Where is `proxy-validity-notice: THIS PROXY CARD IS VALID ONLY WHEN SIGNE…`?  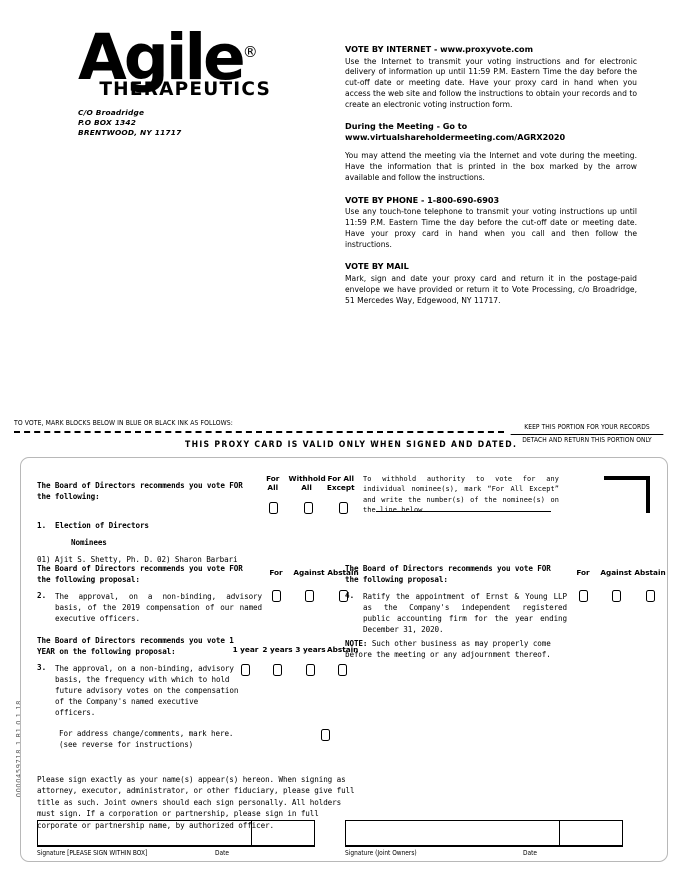 proxy-validity-notice: THIS PROXY CARD IS VALID ONLY WHEN SIGNE… is located at coordinates (351, 445).